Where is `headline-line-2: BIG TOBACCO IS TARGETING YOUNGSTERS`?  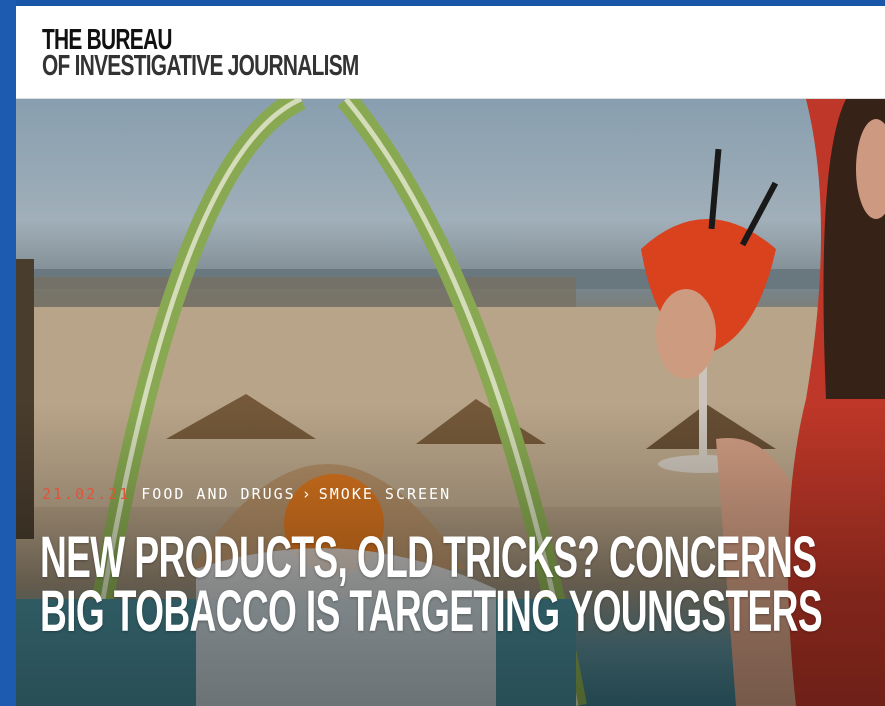
headline-line-2: BIG TOBACCO IS TARGETING YOUNGSTERS is located at coordinates (431, 611).